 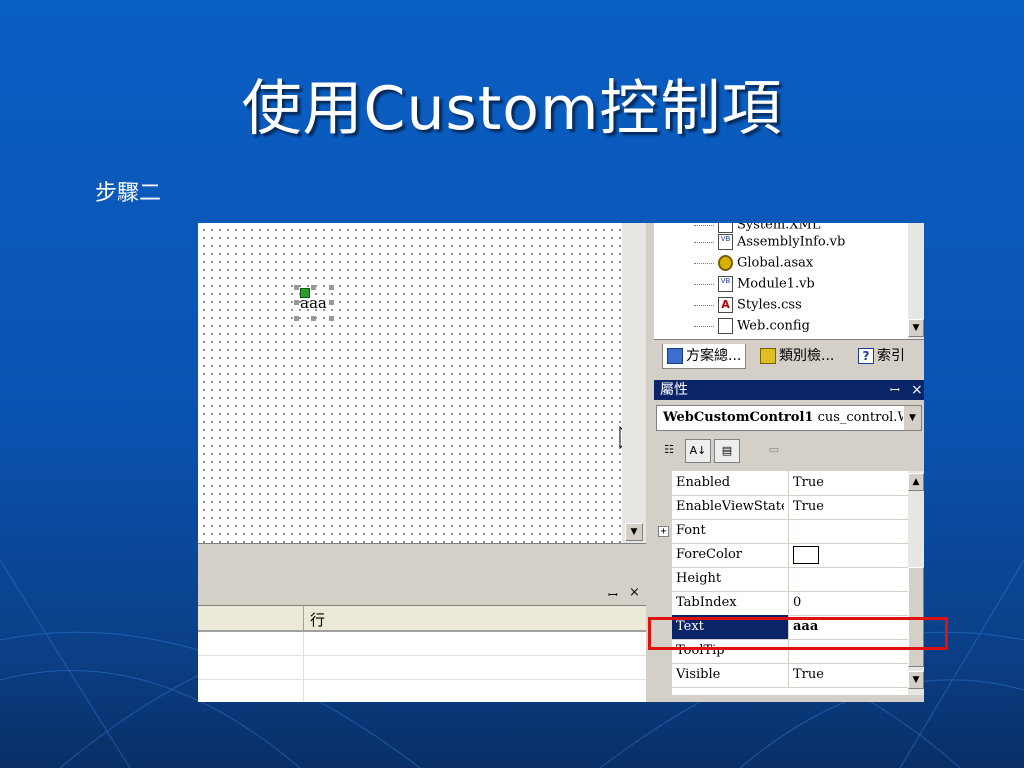 What do you see at coordinates (798, 633) in the screenshot?
I see `highlight-box` at bounding box center [798, 633].